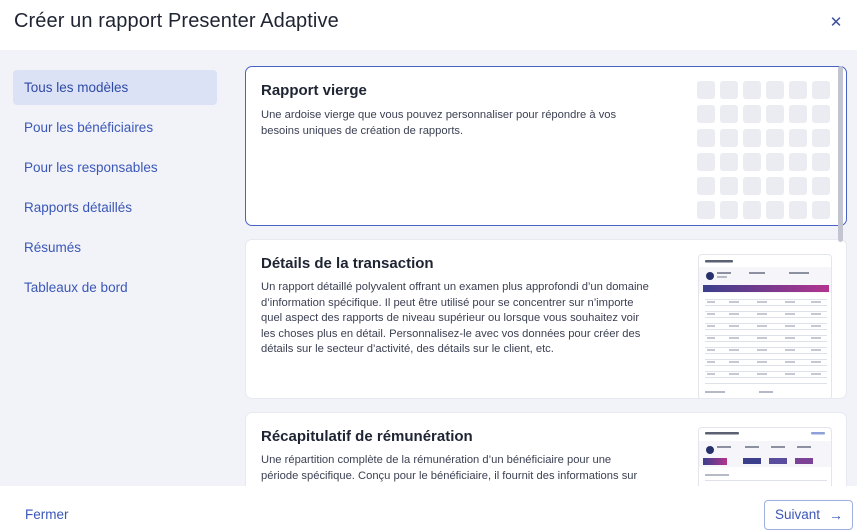 The image size is (857, 532). I want to click on dialog-title: Créer un rapport Presenter Adaptive, so click(176, 21).